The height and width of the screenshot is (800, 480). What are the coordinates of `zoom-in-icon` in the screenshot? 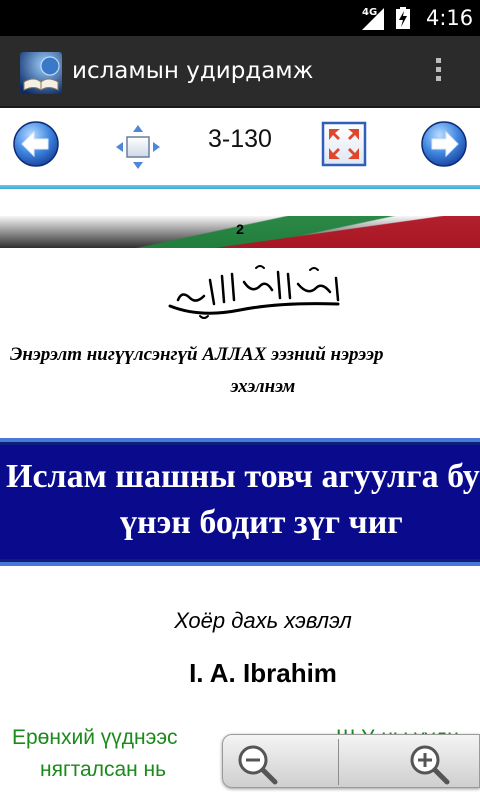 It's located at (430, 765).